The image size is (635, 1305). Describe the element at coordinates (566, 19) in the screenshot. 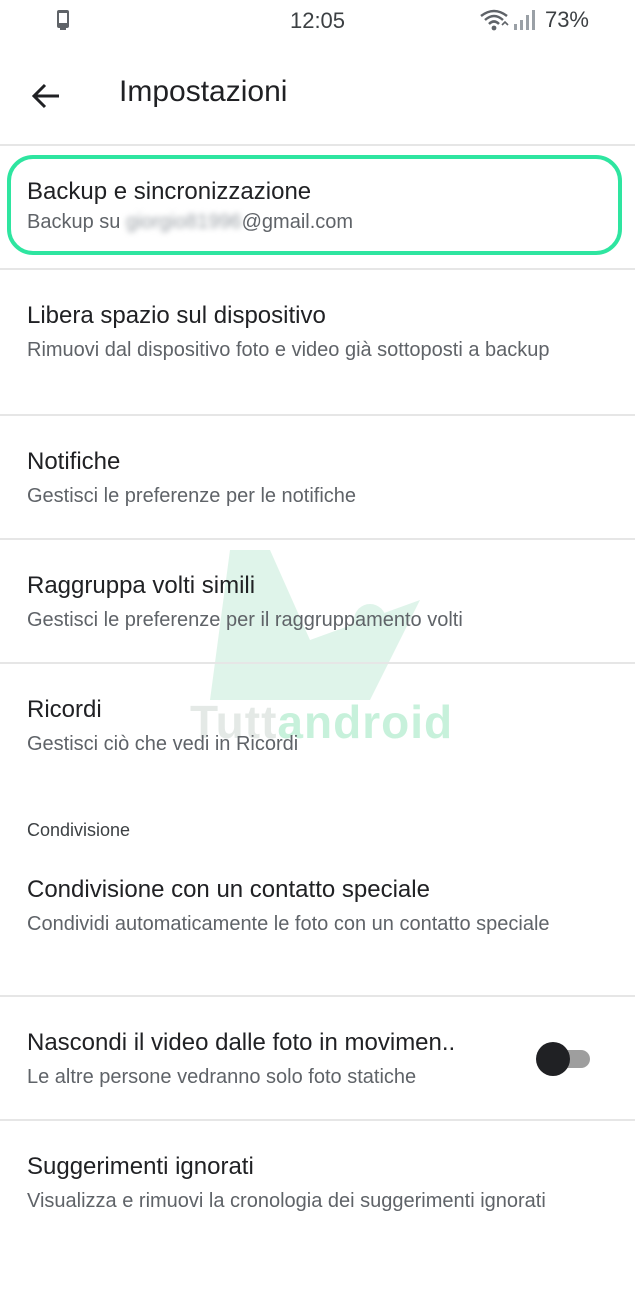

I see `battery-level: 73%` at that location.